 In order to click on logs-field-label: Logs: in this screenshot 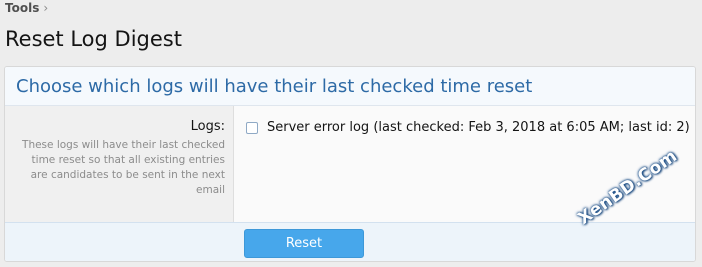, I will do `click(207, 126)`.